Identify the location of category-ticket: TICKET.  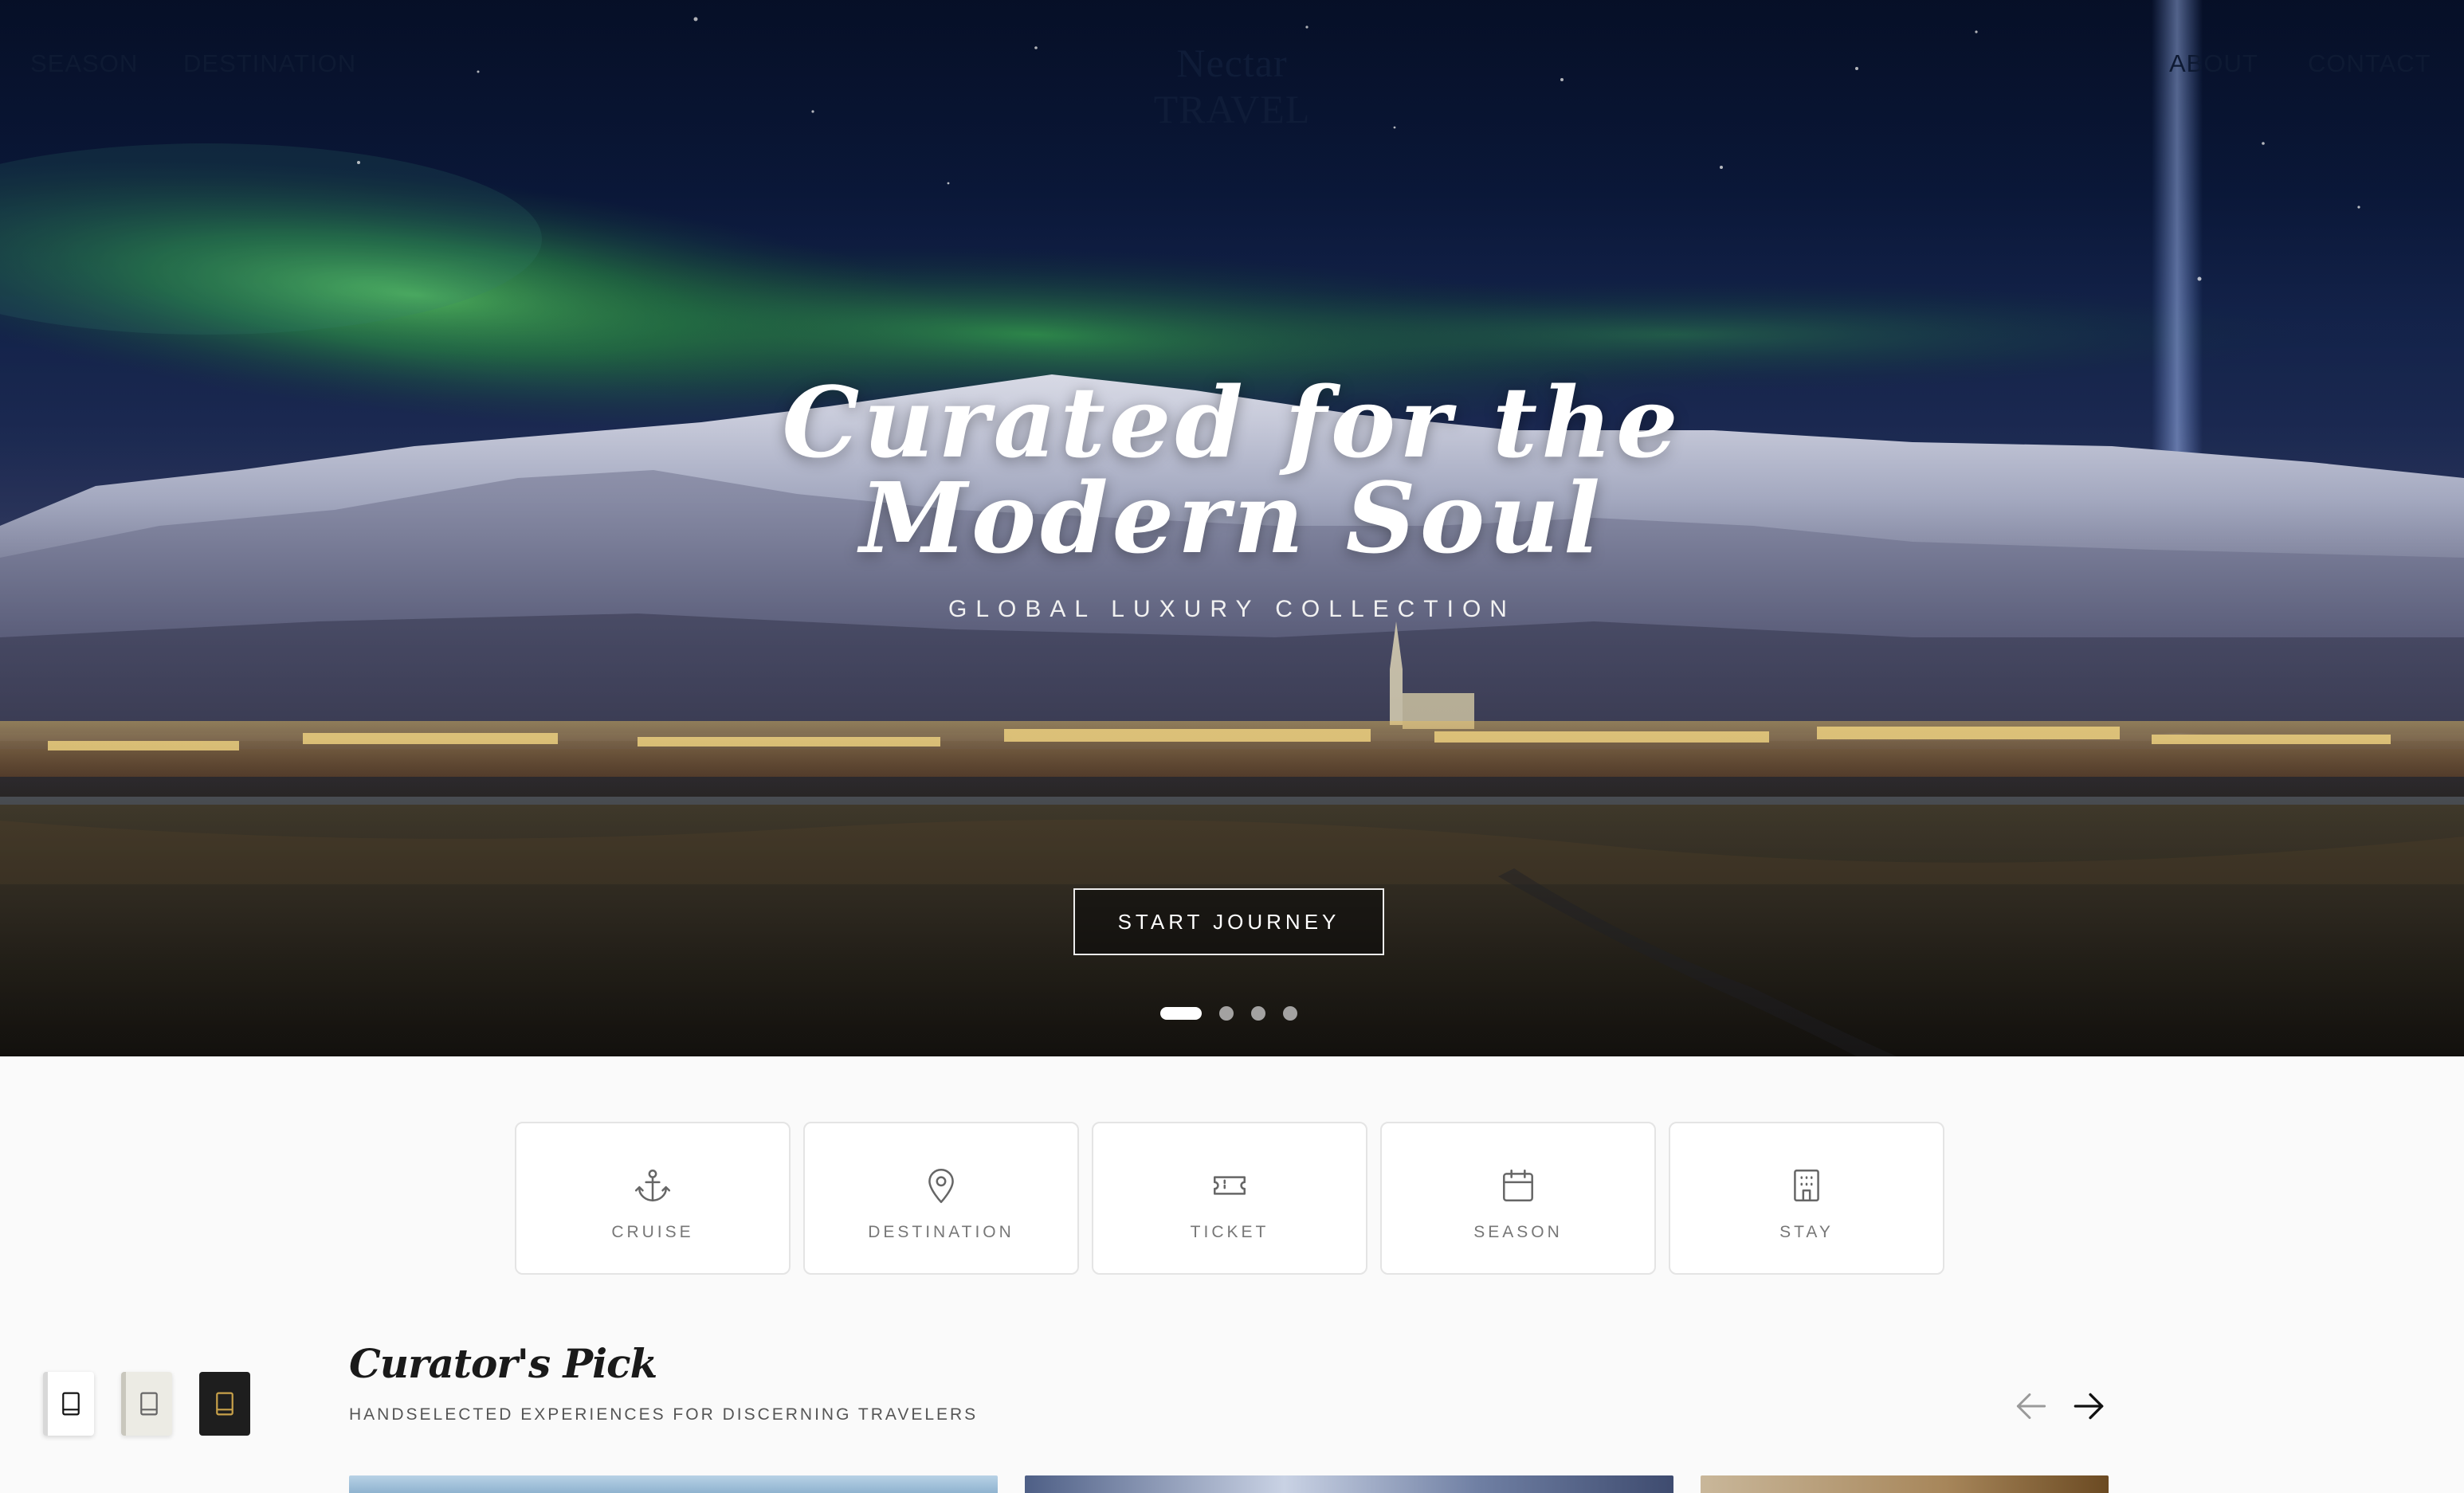
(1229, 1198).